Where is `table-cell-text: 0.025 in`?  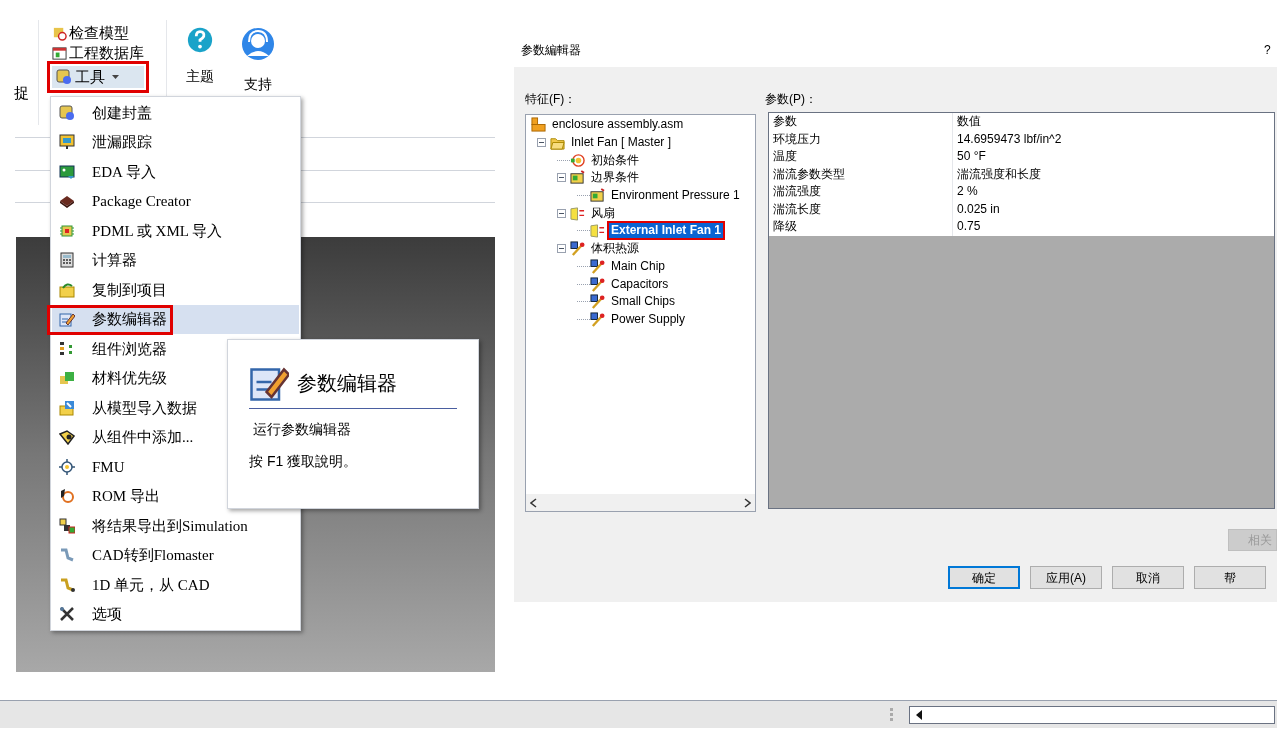
table-cell-text: 0.025 in is located at coordinates (978, 209).